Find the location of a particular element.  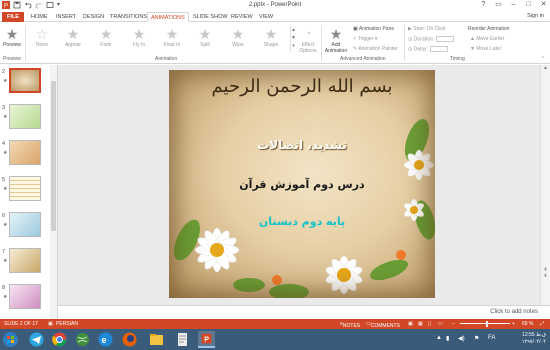

flag-icon: ⚑ is located at coordinates (476, 338).